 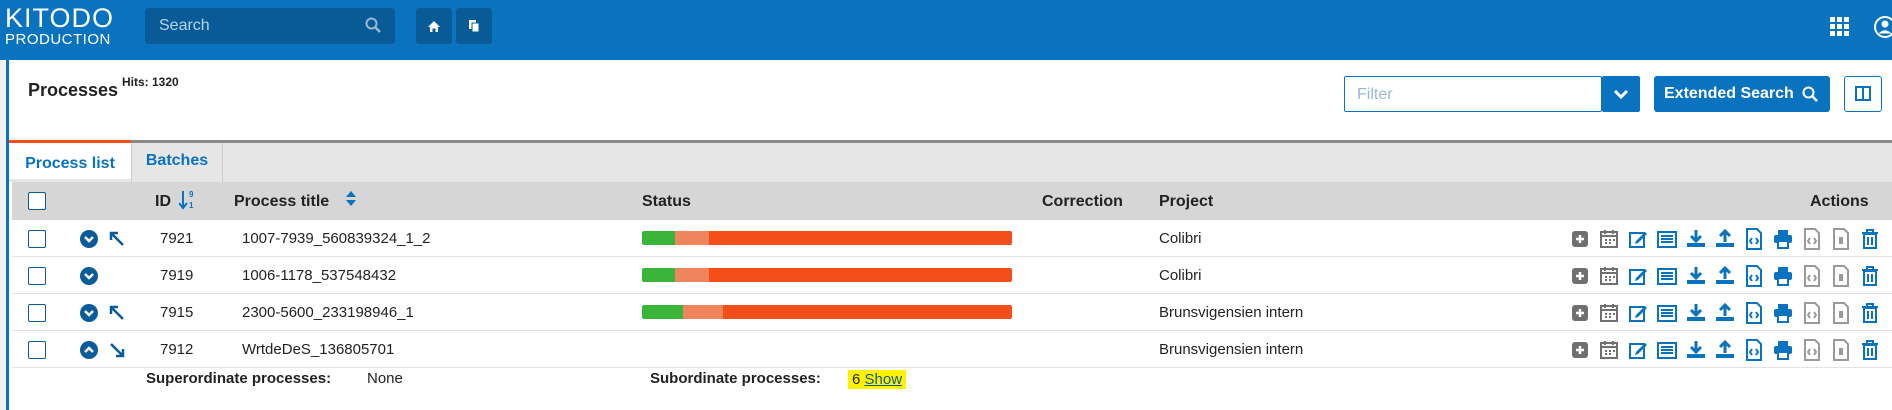 What do you see at coordinates (281, 202) in the screenshot?
I see `column-process-title: Process title` at bounding box center [281, 202].